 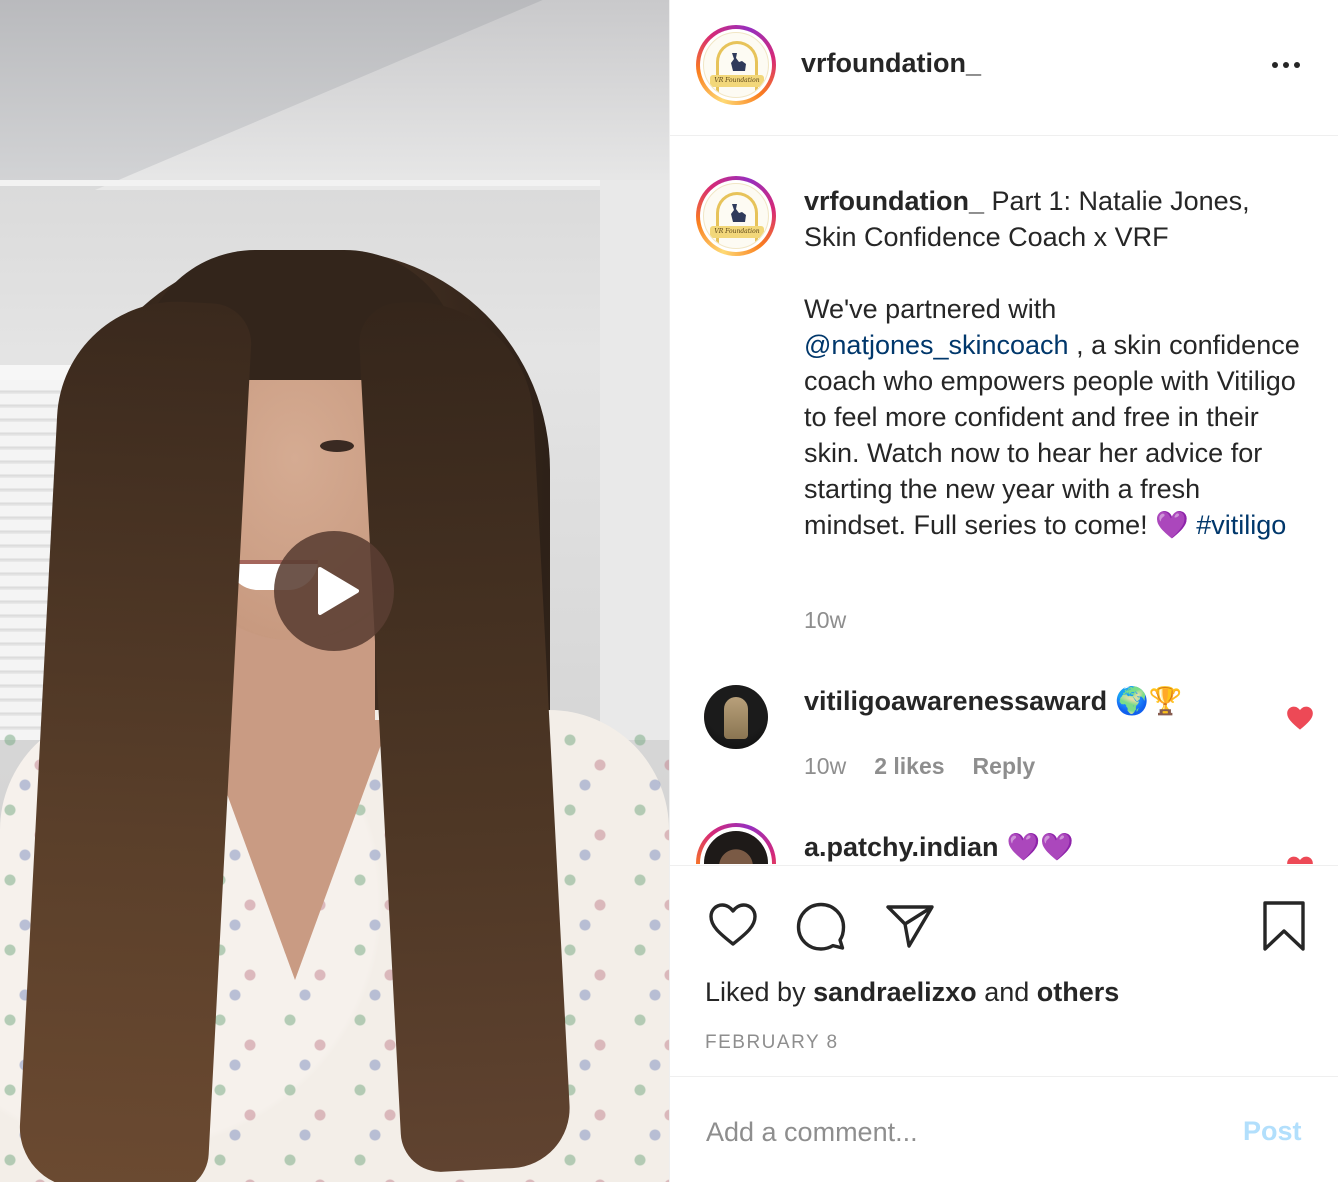 What do you see at coordinates (772, 1043) in the screenshot?
I see `post-date: FEBRUARY 8` at bounding box center [772, 1043].